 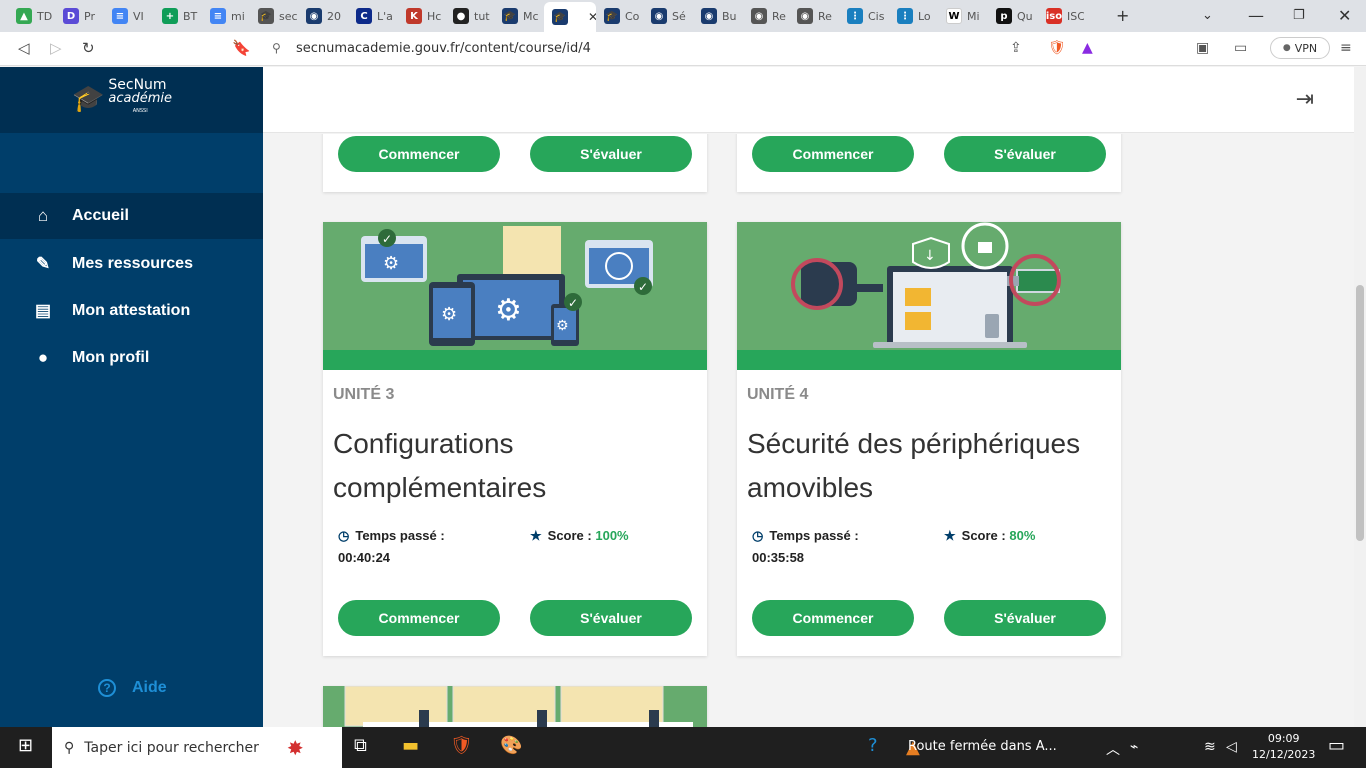 I want to click on browser-tab: K Hc, so click(x=421, y=16).